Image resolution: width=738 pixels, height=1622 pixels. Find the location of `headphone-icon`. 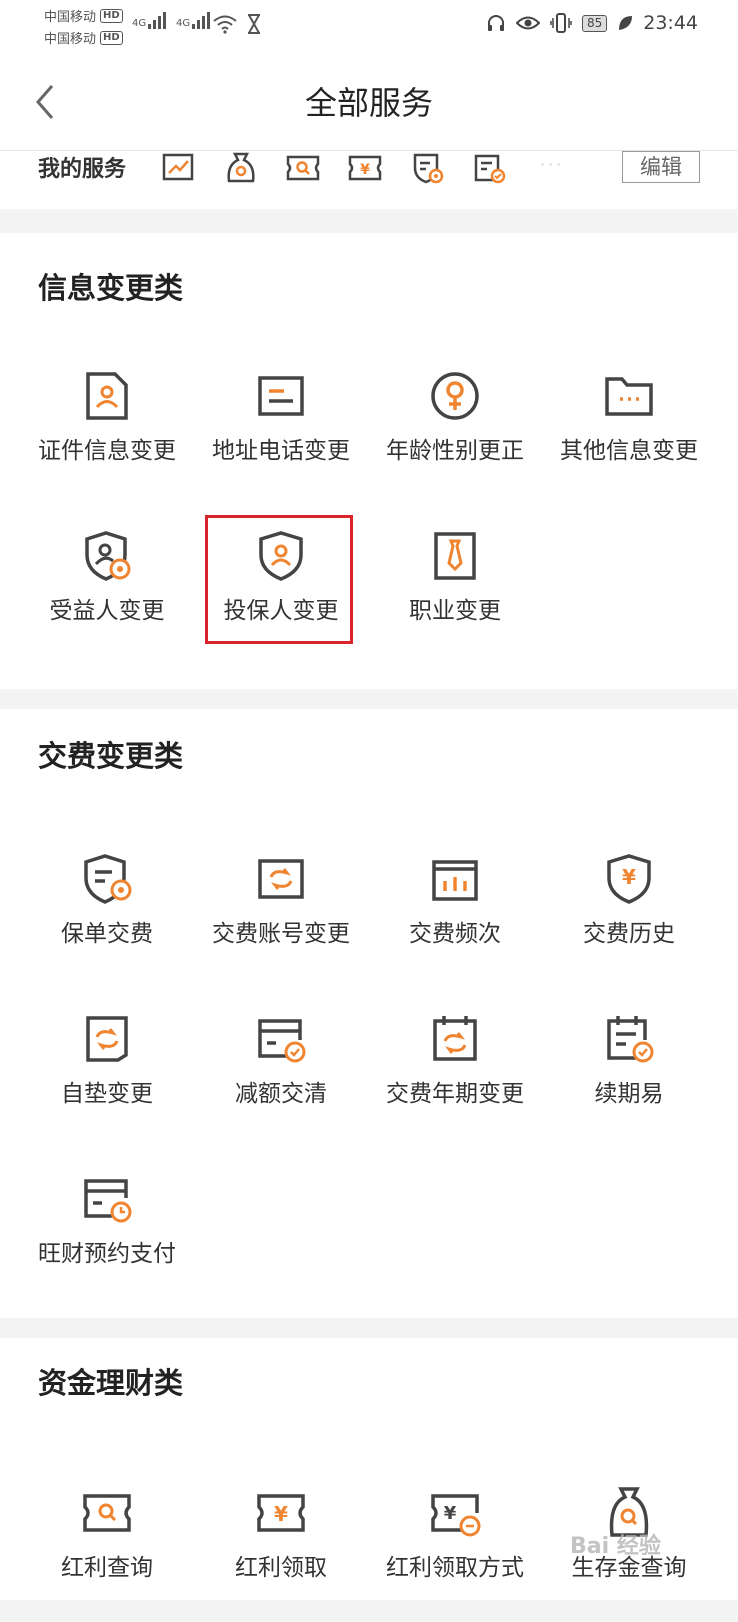

headphone-icon is located at coordinates (495, 23).